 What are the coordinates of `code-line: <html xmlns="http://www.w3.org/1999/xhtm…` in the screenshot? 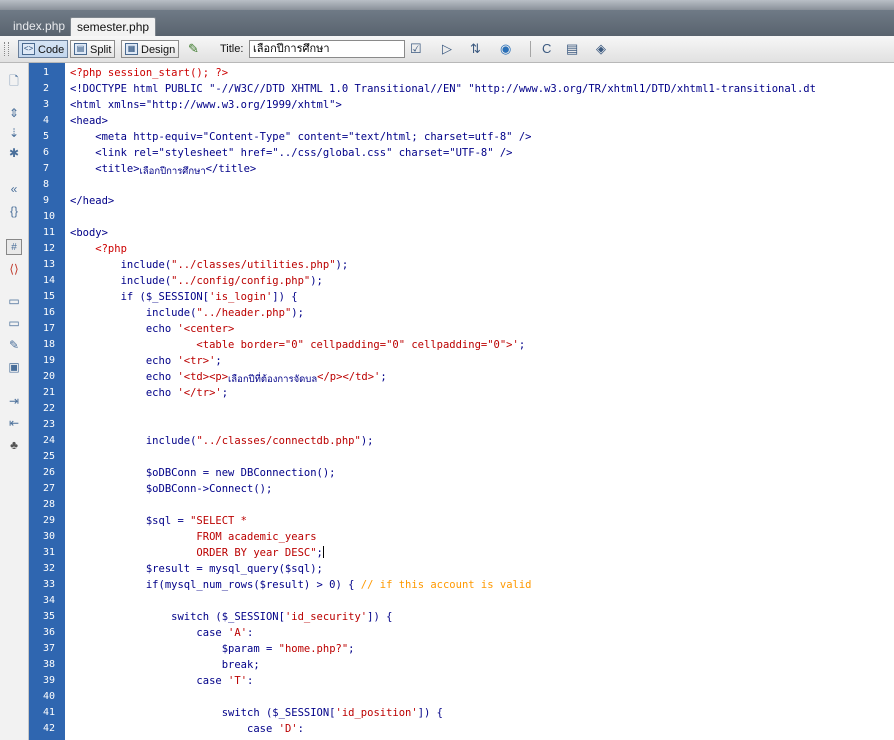 It's located at (206, 105).